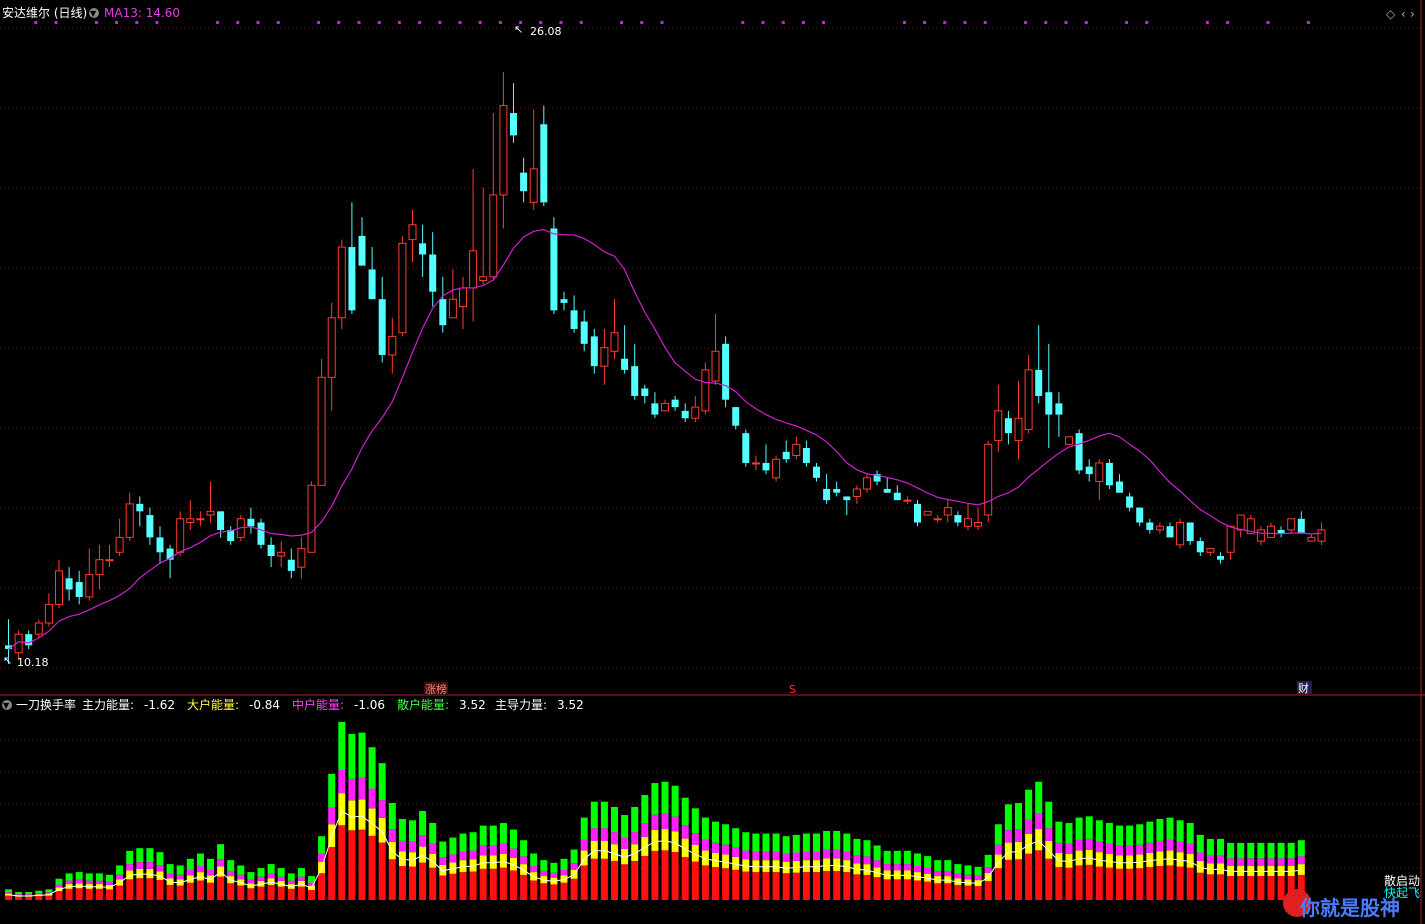 Image resolution: width=1425 pixels, height=924 pixels. What do you see at coordinates (1412, 14) in the screenshot?
I see `scroll-right-icon: ›` at bounding box center [1412, 14].